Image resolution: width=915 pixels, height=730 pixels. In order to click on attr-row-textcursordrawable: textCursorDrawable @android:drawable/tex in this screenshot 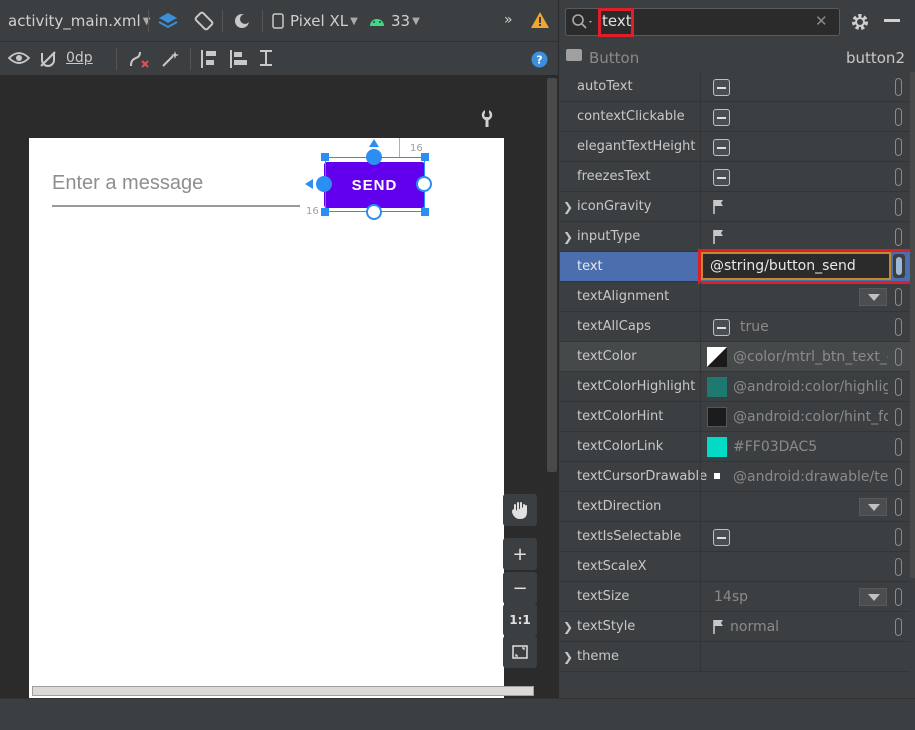, I will do `click(735, 477)`.